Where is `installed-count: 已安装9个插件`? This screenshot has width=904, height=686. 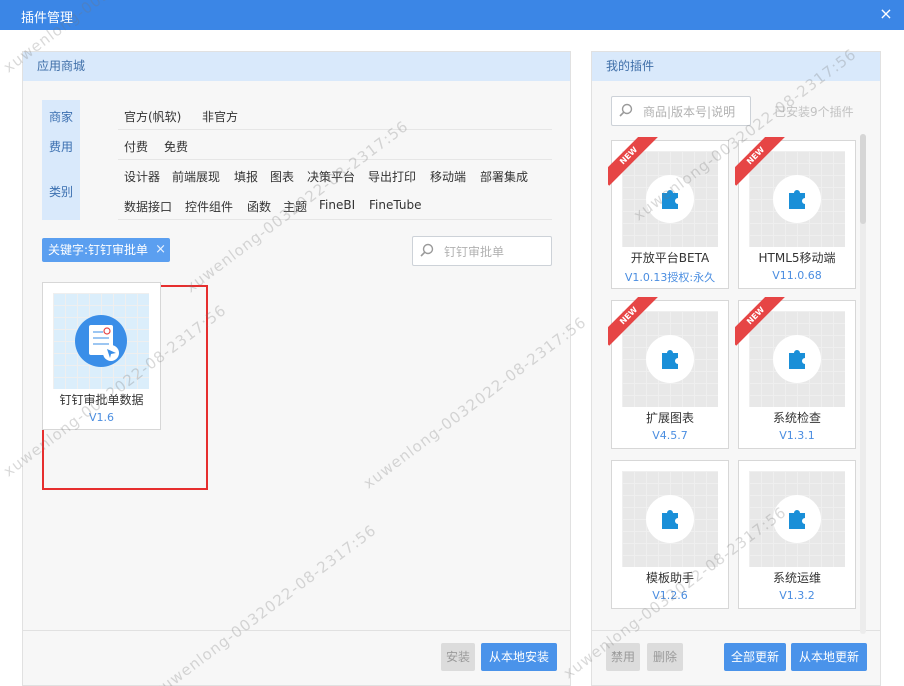
installed-count: 已安装9个插件 is located at coordinates (814, 112).